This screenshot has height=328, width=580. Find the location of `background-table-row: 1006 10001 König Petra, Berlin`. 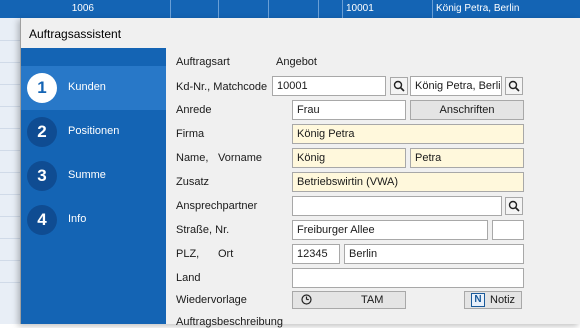

background-table-row: 1006 10001 König Petra, Berlin is located at coordinates (290, 9).